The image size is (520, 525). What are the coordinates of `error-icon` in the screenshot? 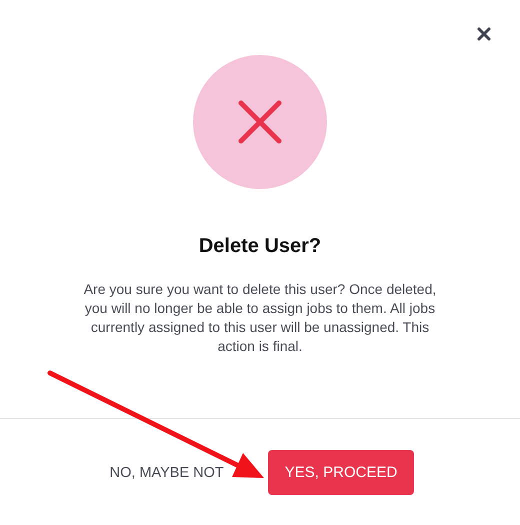 It's located at (260, 122).